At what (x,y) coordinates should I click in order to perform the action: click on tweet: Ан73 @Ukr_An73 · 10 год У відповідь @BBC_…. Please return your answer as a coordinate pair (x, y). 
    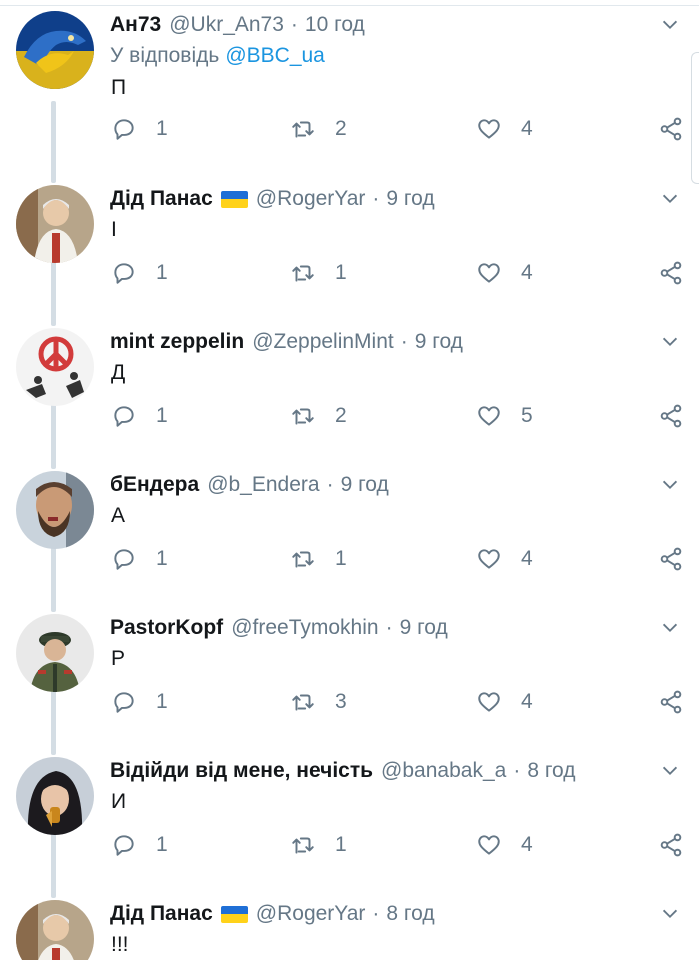
    Looking at the image, I should click on (349, 71).